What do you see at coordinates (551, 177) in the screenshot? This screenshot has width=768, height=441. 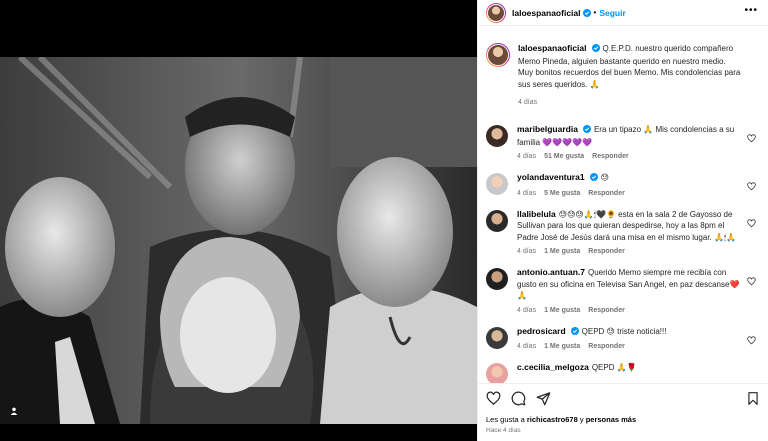 I see `comment-username: yolandaventura1` at bounding box center [551, 177].